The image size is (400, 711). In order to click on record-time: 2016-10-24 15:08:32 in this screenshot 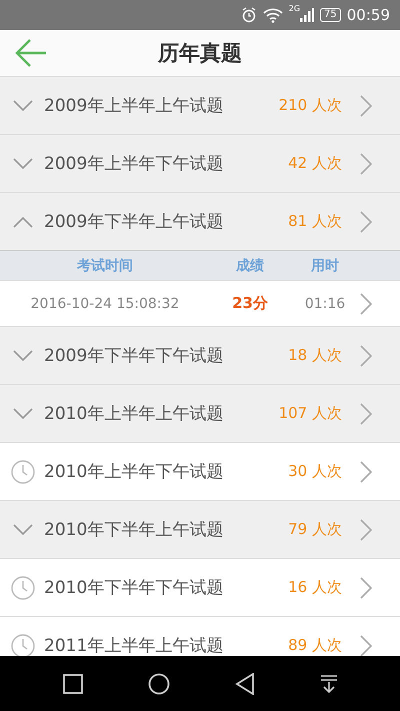, I will do `click(105, 304)`.